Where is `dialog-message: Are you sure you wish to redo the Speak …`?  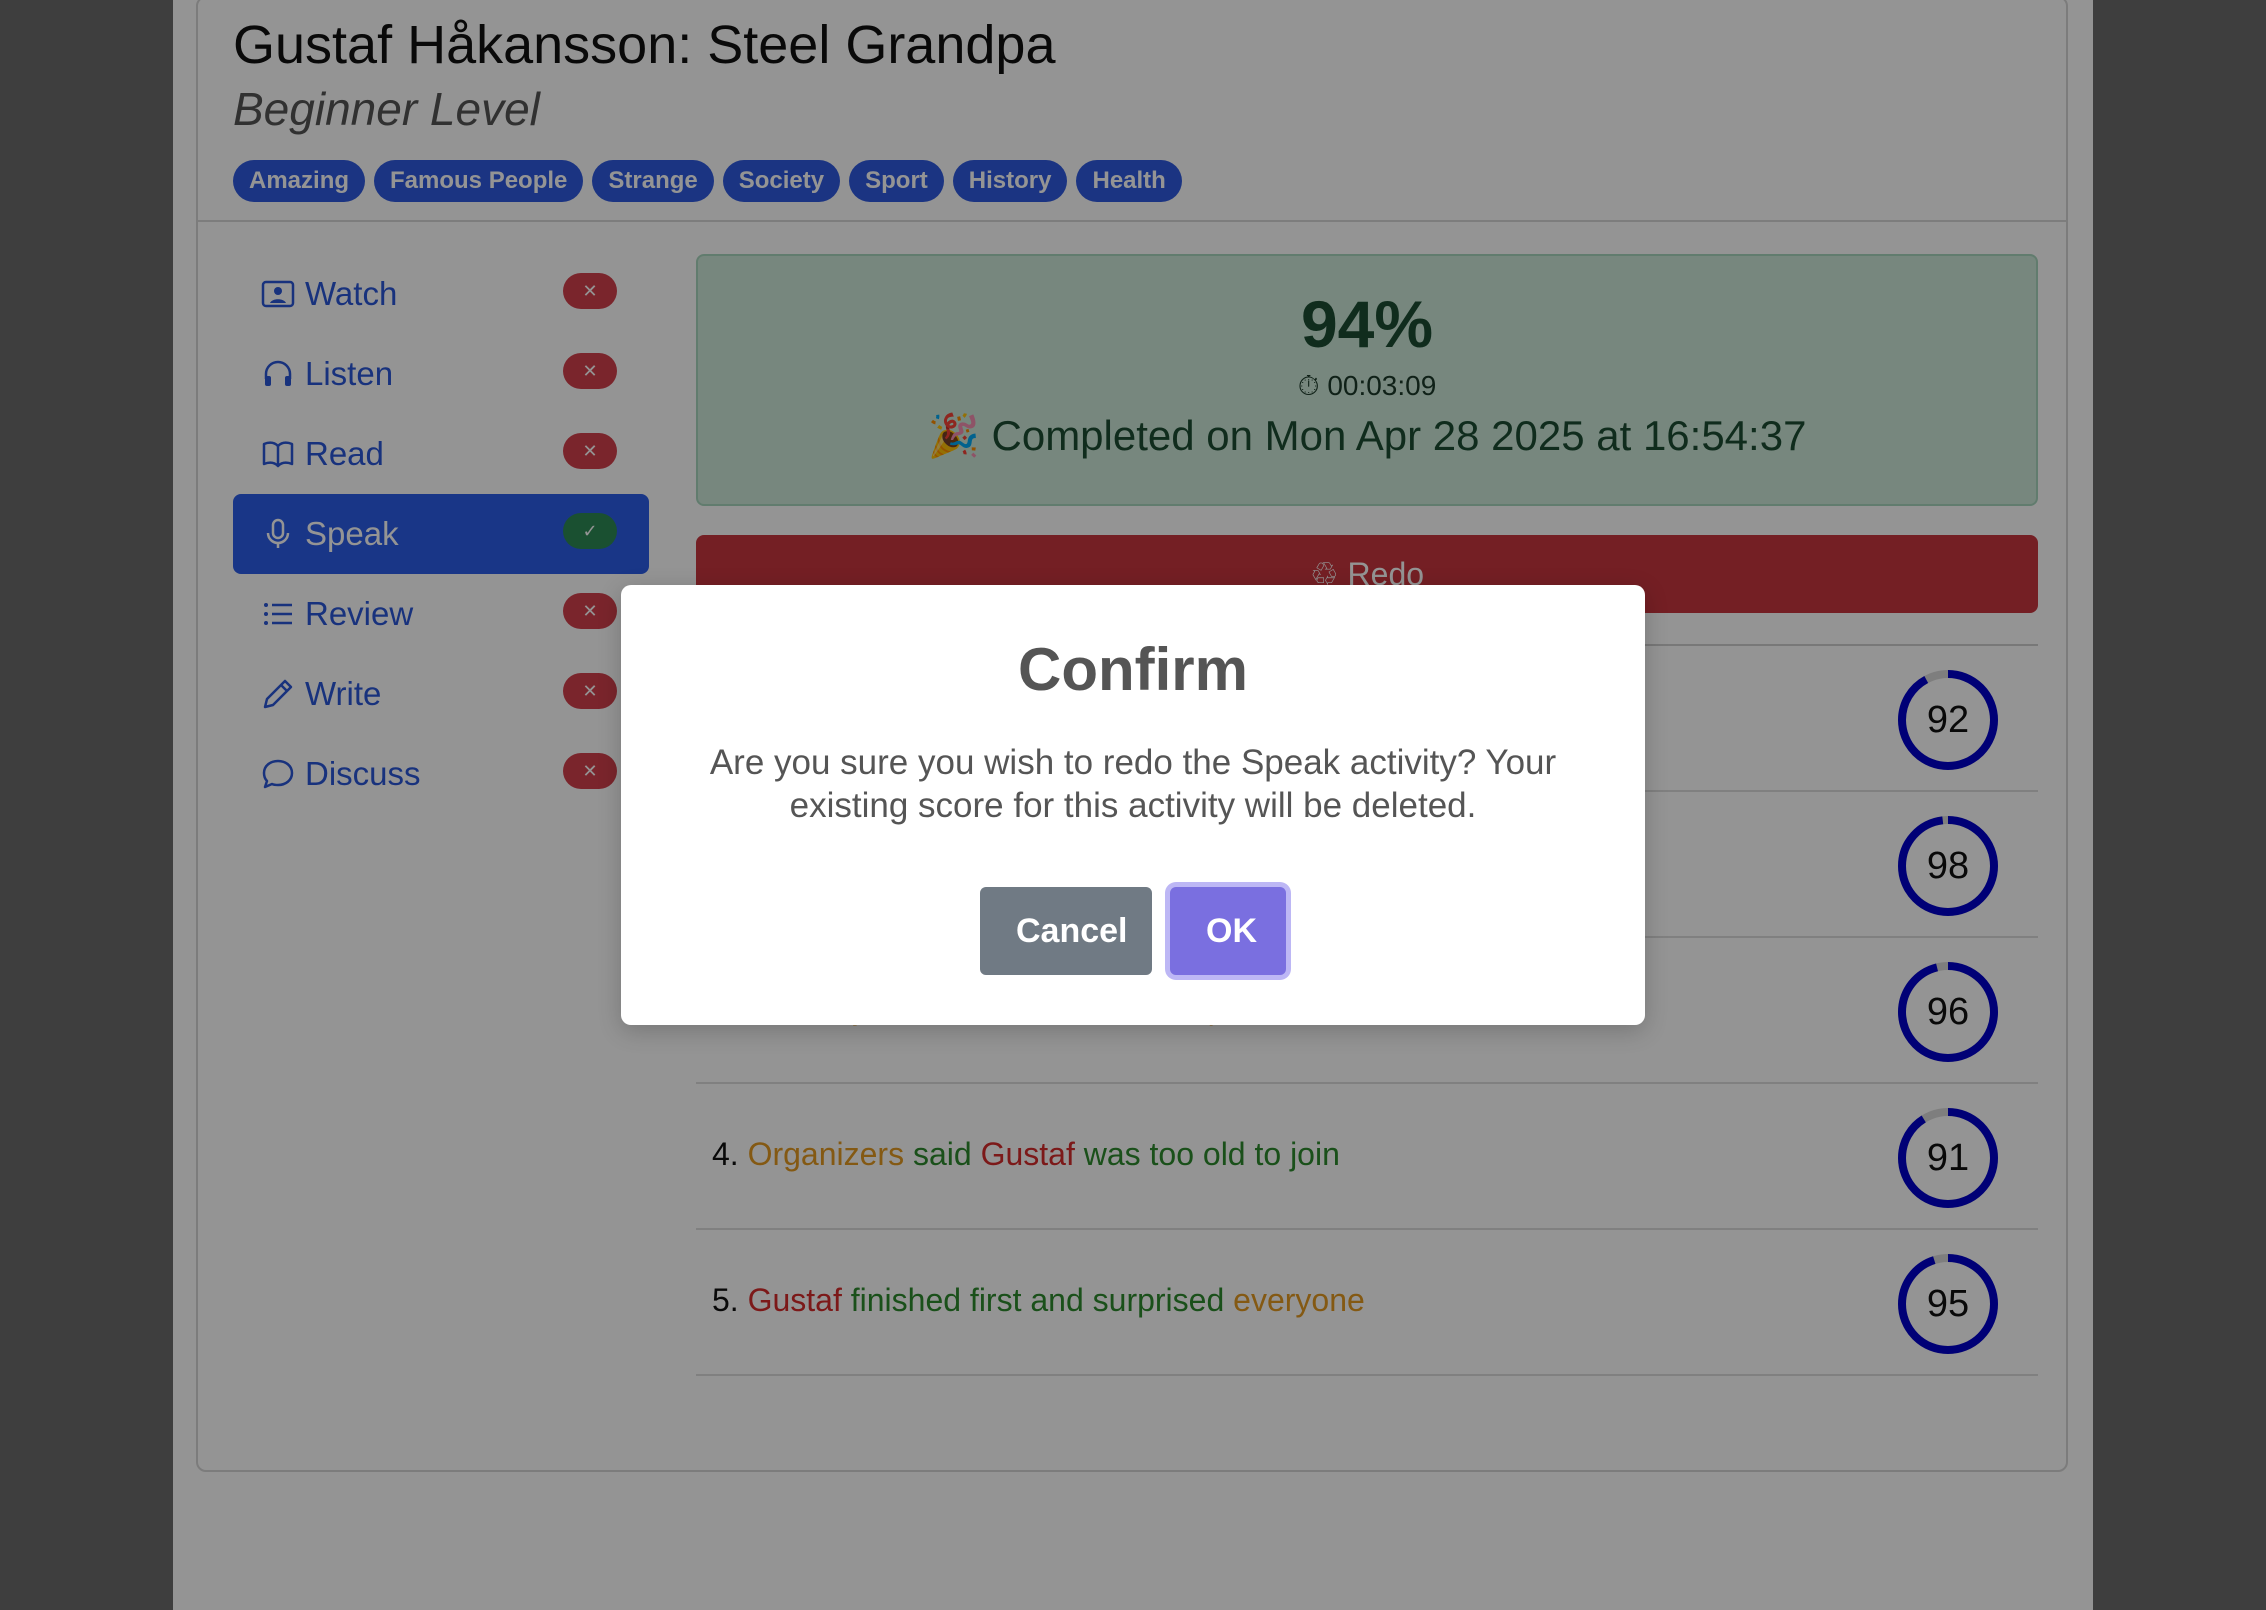 dialog-message: Are you sure you wish to redo the Speak … is located at coordinates (1133, 784).